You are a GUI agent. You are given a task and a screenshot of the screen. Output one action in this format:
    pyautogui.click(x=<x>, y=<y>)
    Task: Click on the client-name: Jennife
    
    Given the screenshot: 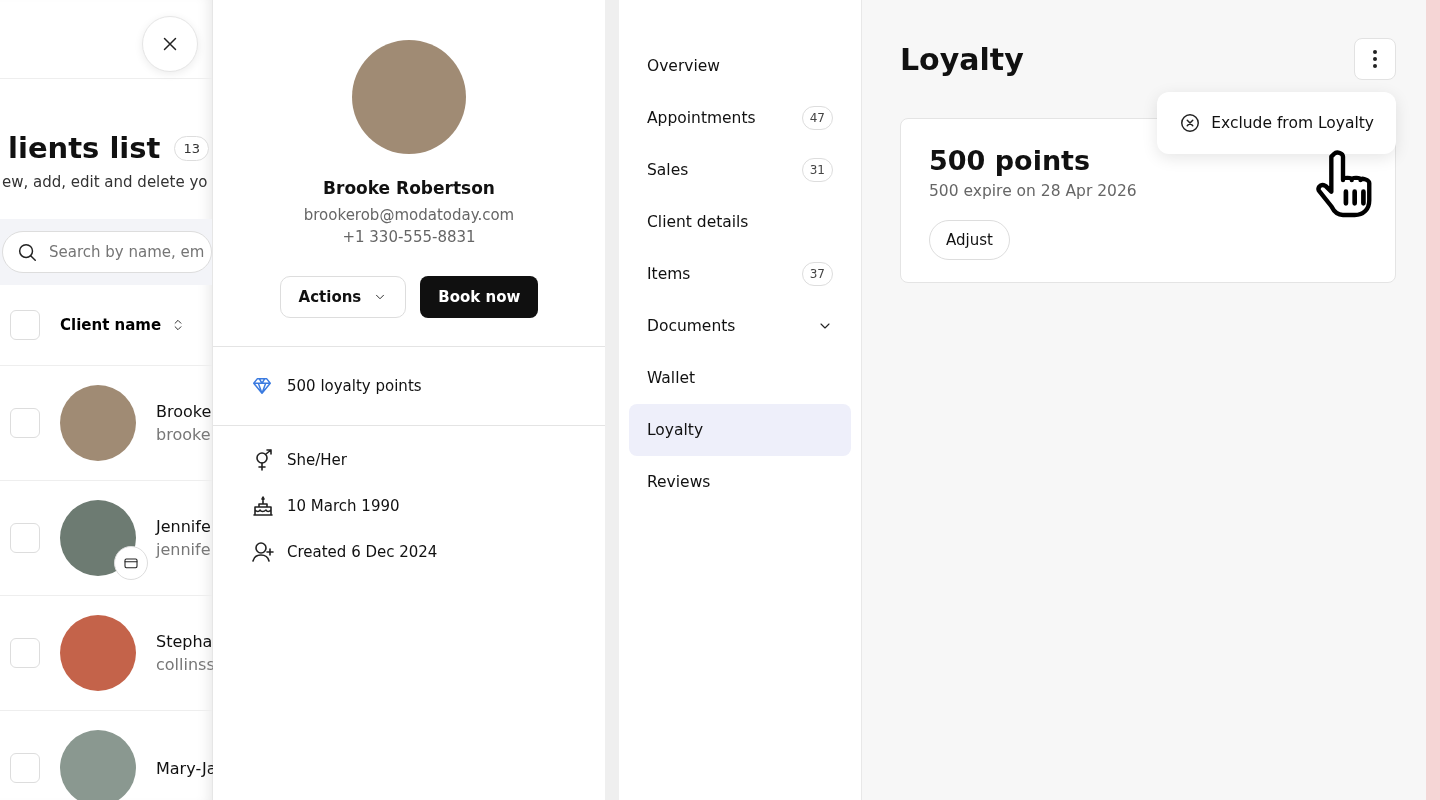 What is the action you would take?
    pyautogui.click(x=183, y=526)
    